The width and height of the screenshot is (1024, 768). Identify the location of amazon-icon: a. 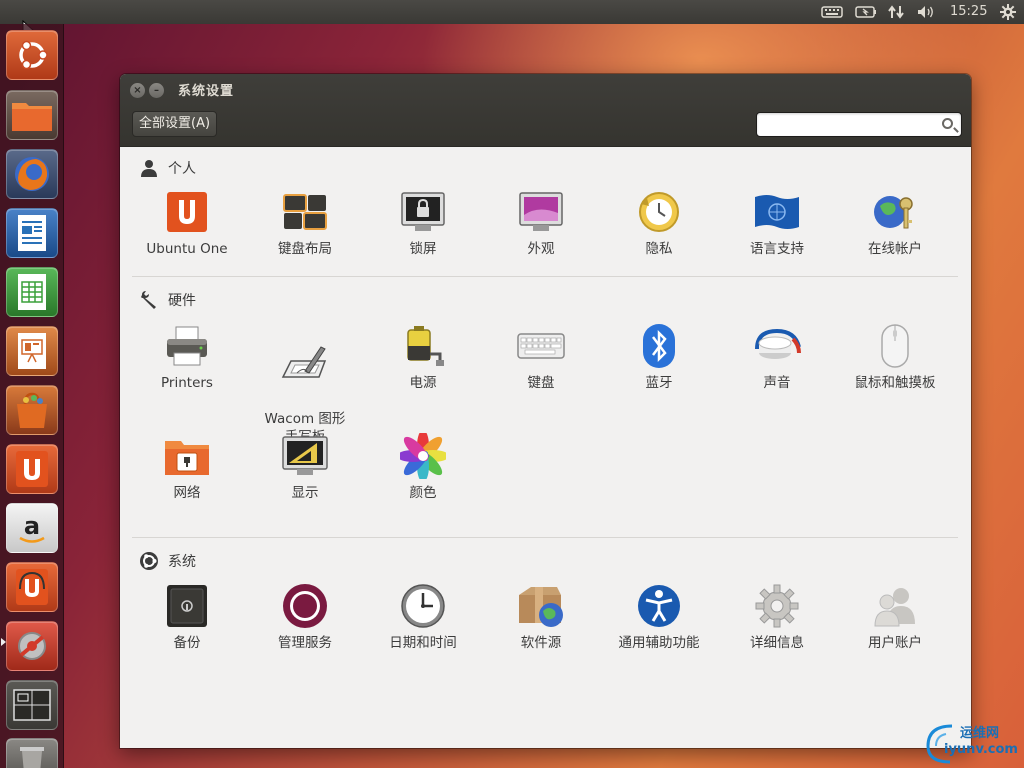
(32, 527).